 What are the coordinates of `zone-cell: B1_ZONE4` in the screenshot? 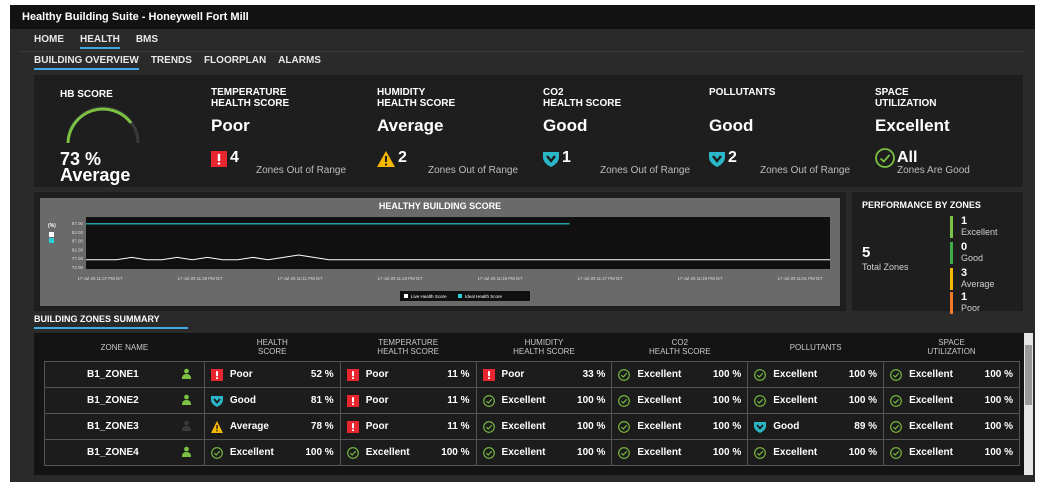 It's located at (124, 452).